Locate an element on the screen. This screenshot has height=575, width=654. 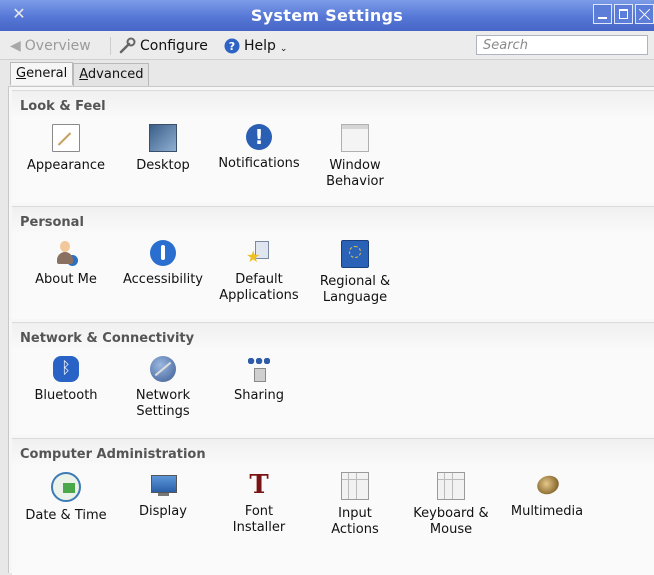
maximize-icon is located at coordinates (623, 14).